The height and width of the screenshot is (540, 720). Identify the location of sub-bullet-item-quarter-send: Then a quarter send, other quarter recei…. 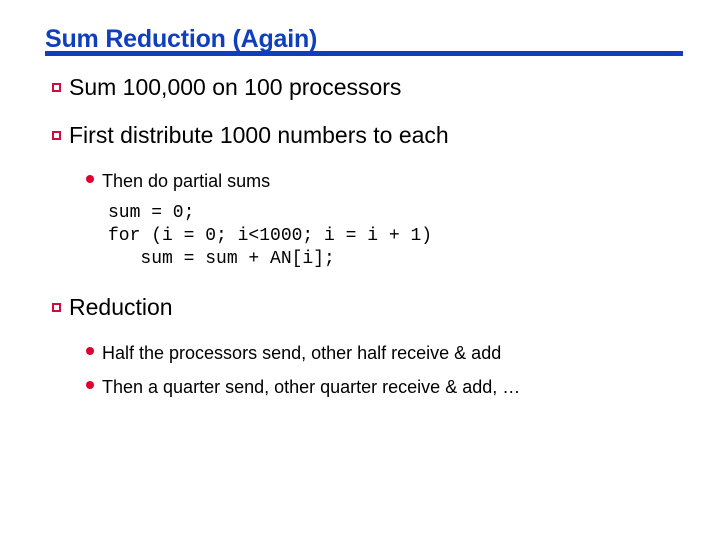
(303, 387).